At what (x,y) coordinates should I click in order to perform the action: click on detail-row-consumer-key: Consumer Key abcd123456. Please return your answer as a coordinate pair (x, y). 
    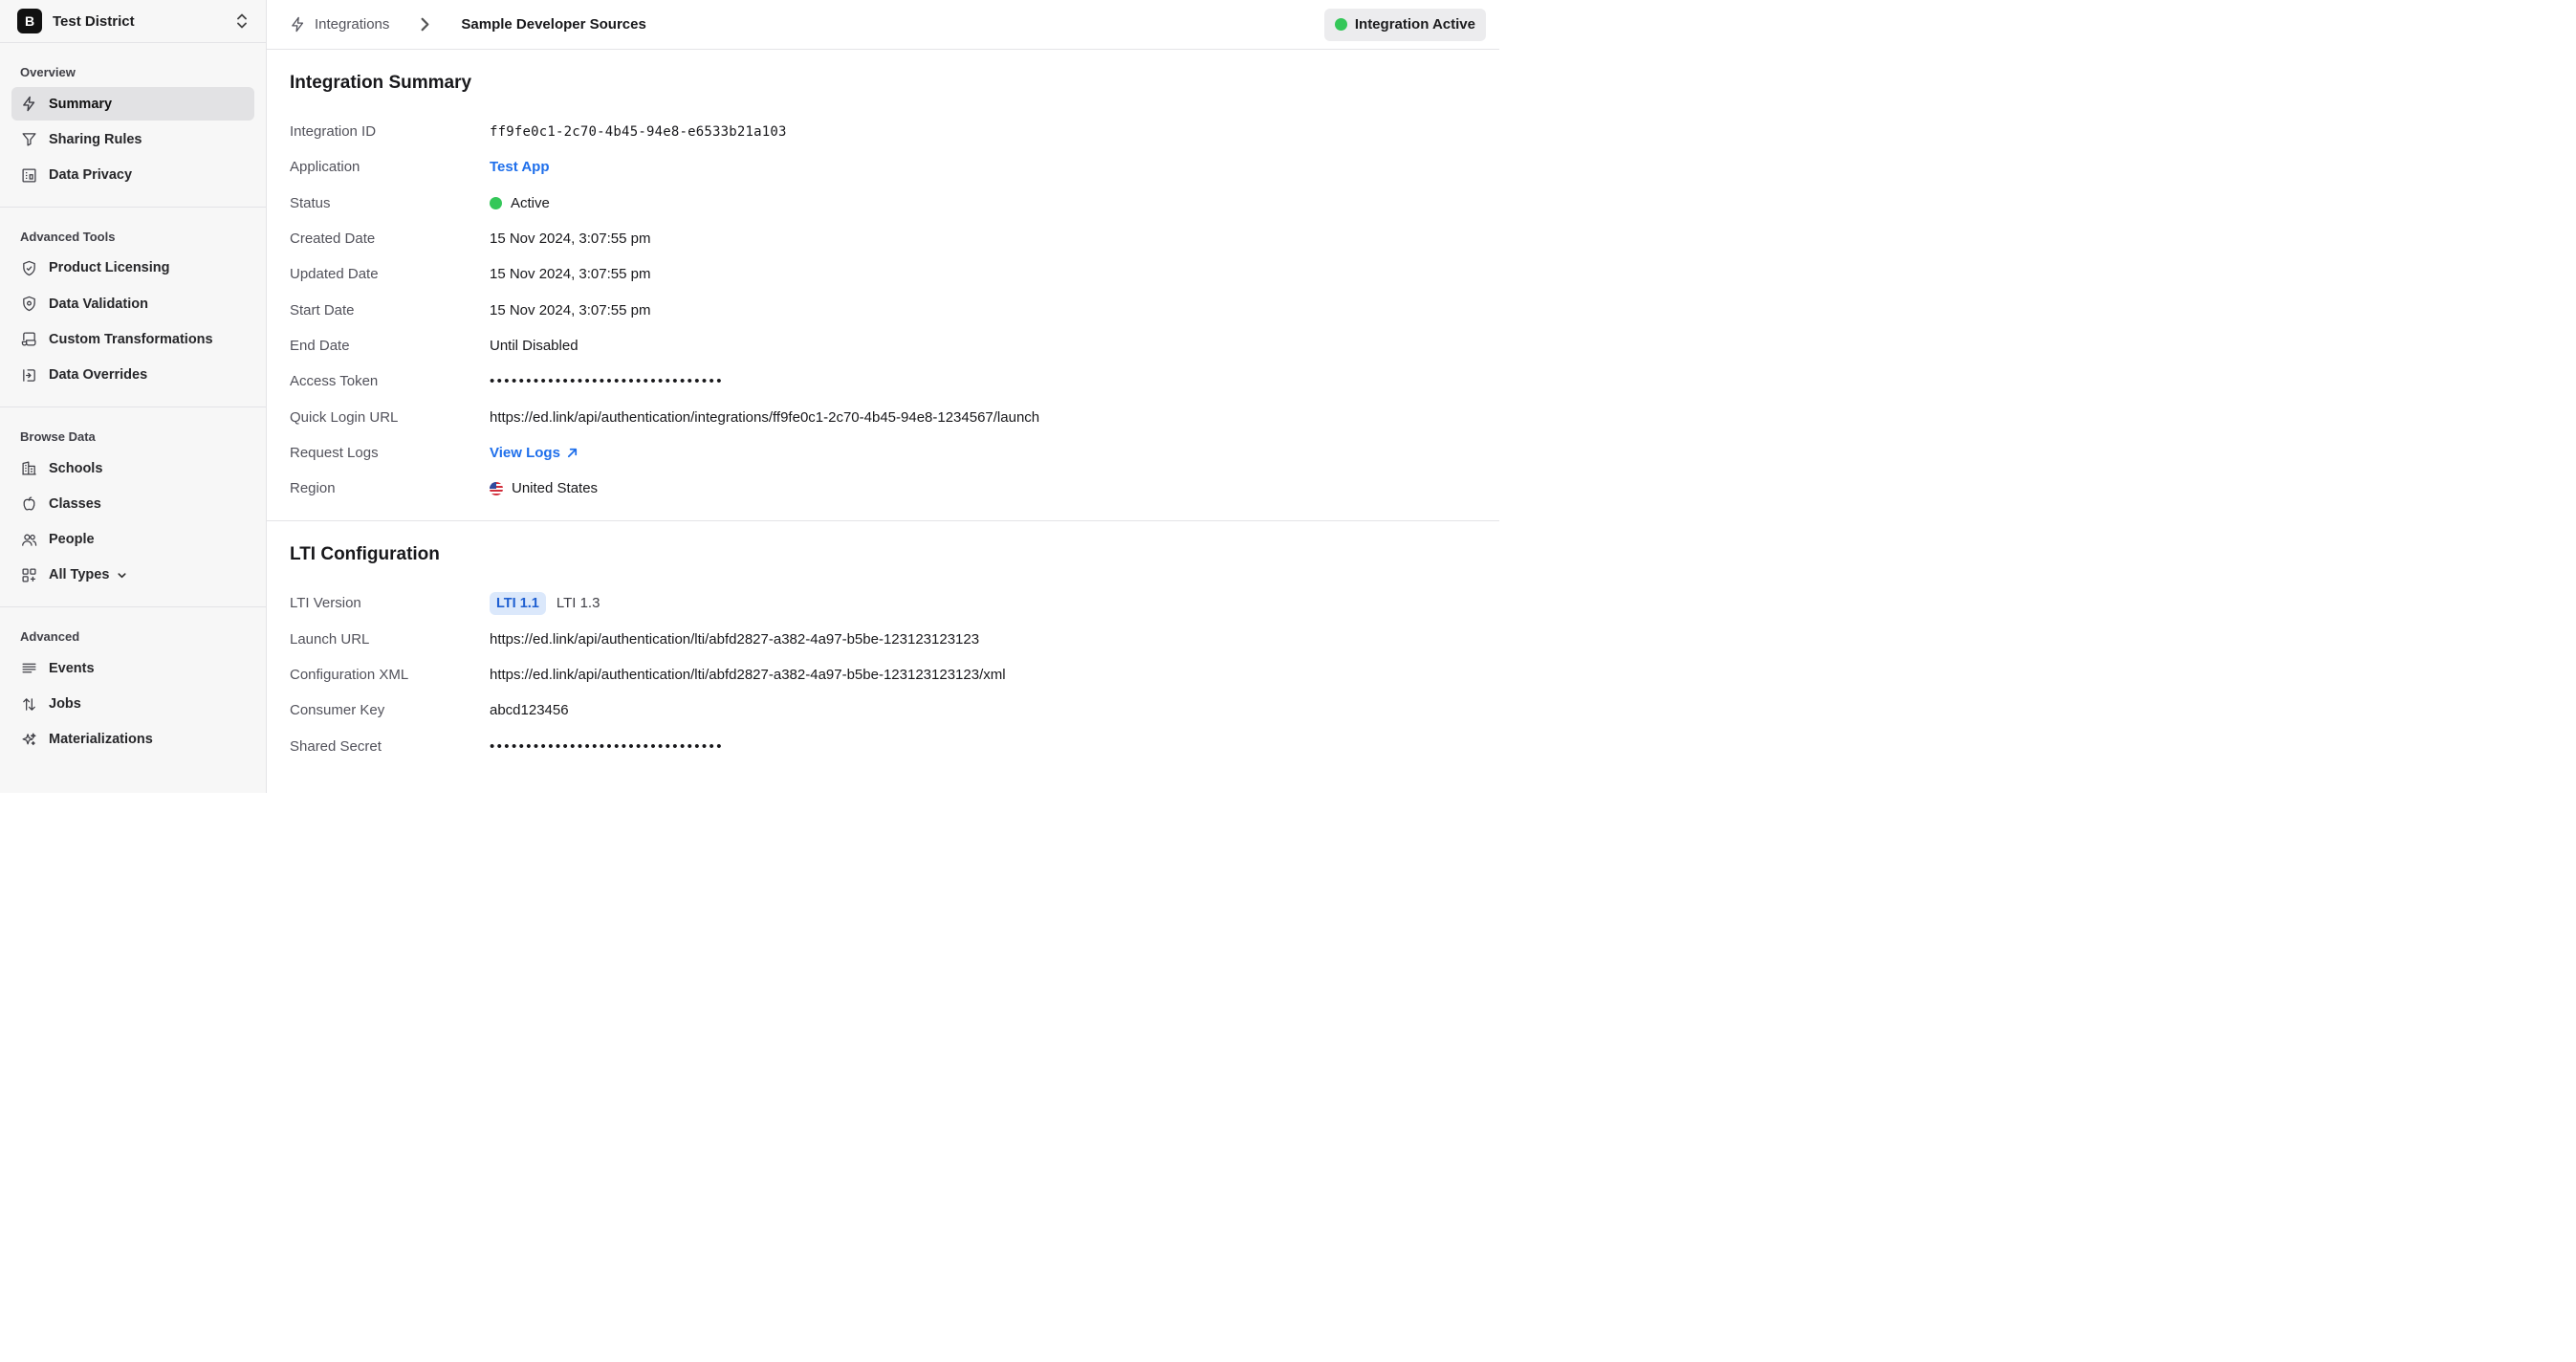
    Looking at the image, I should click on (883, 710).